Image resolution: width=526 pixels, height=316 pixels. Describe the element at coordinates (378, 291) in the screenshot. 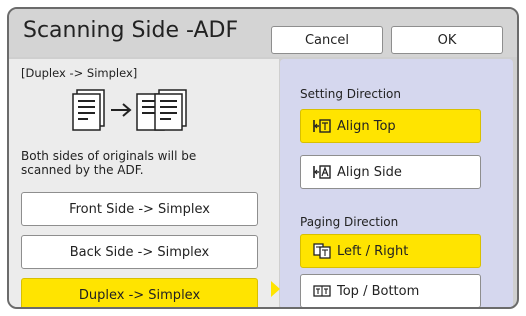

I see `top-bottom-label: Top / Bottom` at that location.